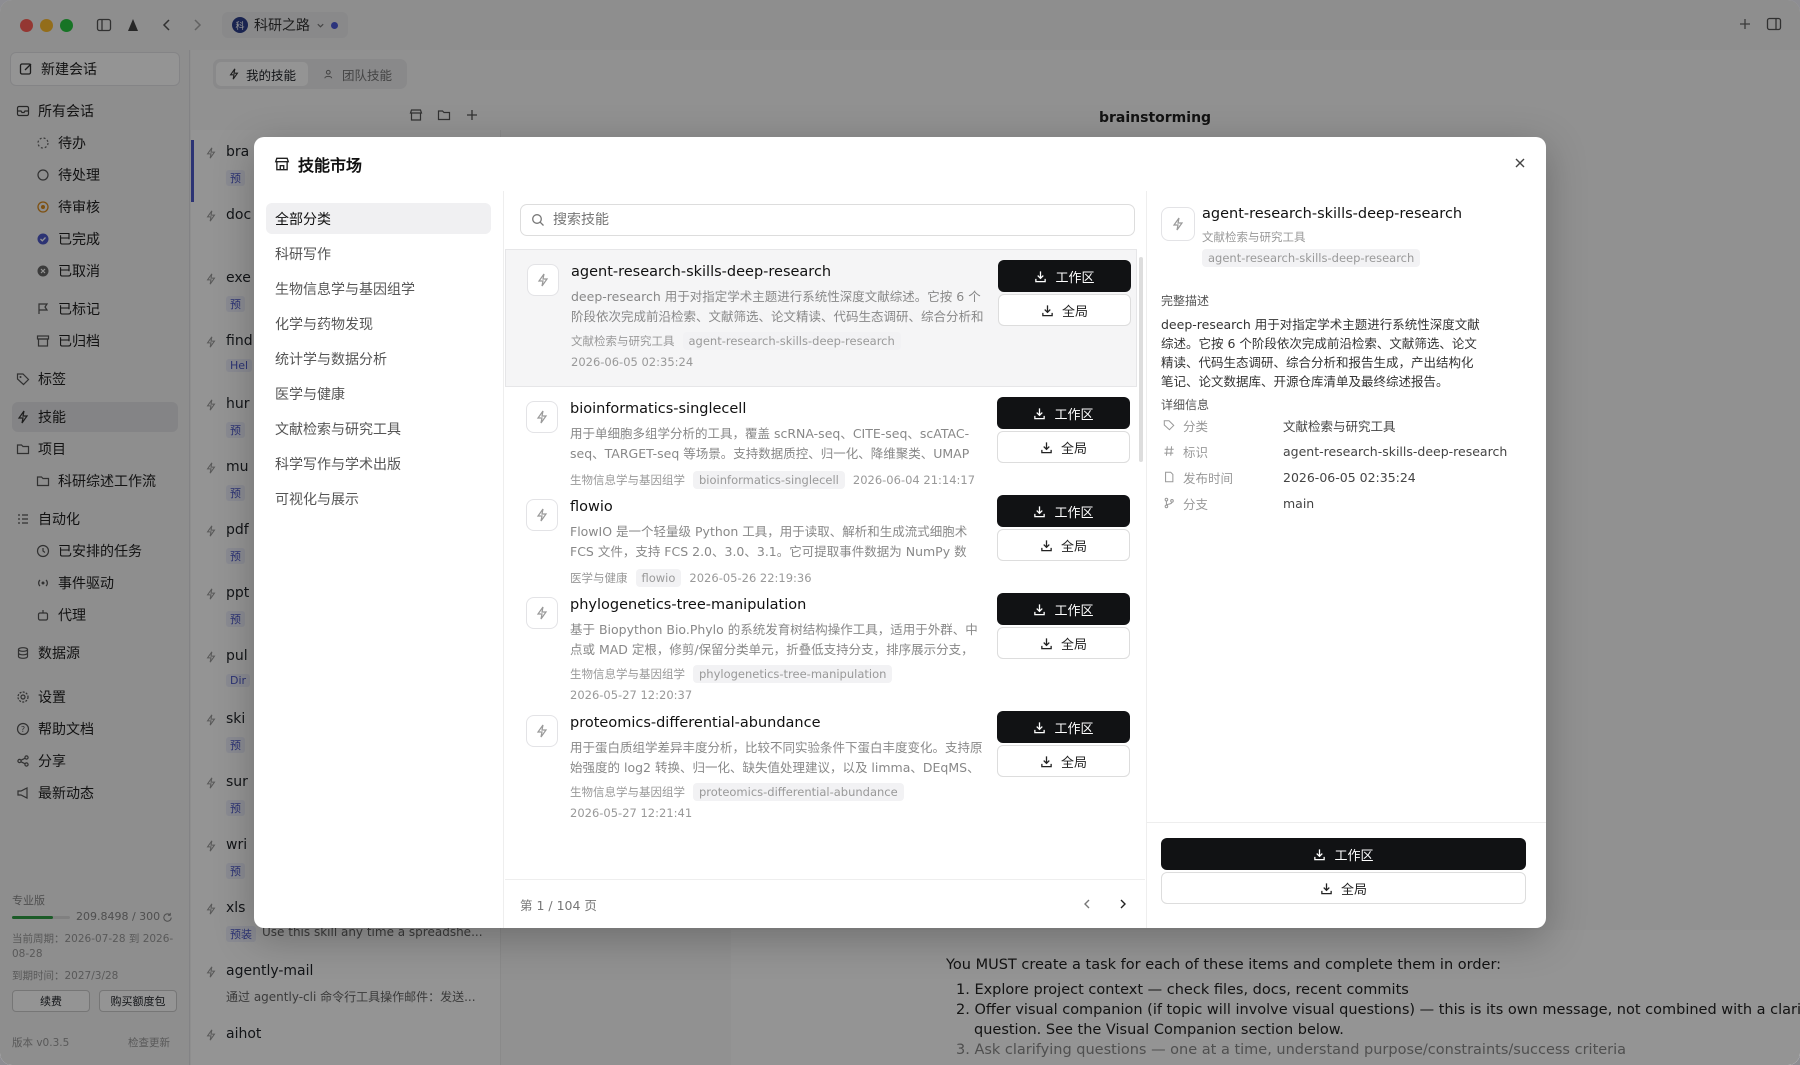  Describe the element at coordinates (378, 253) in the screenshot. I see `category-item: 科研写作` at that location.